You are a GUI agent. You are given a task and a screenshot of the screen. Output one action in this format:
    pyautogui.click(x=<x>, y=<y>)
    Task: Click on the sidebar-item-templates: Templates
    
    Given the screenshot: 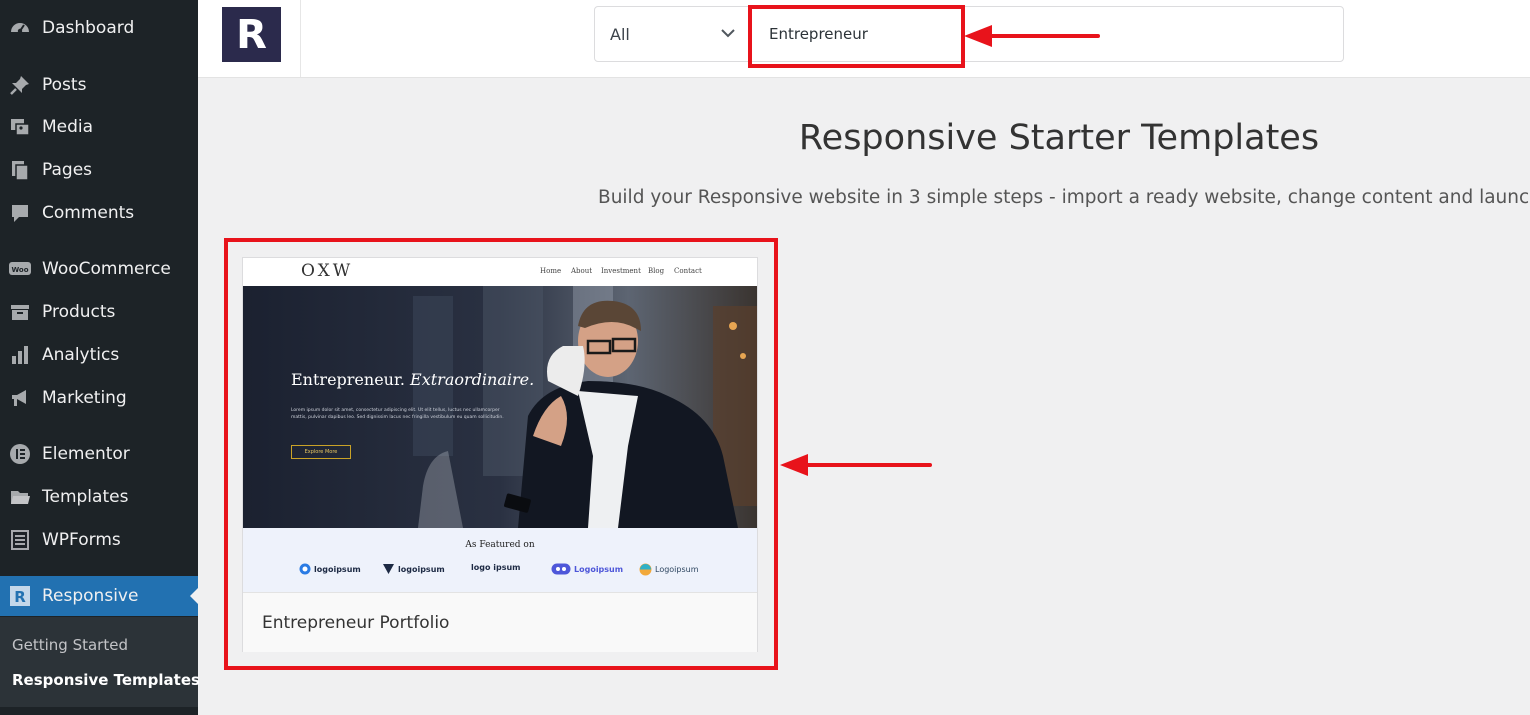 What is the action you would take?
    pyautogui.click(x=99, y=497)
    